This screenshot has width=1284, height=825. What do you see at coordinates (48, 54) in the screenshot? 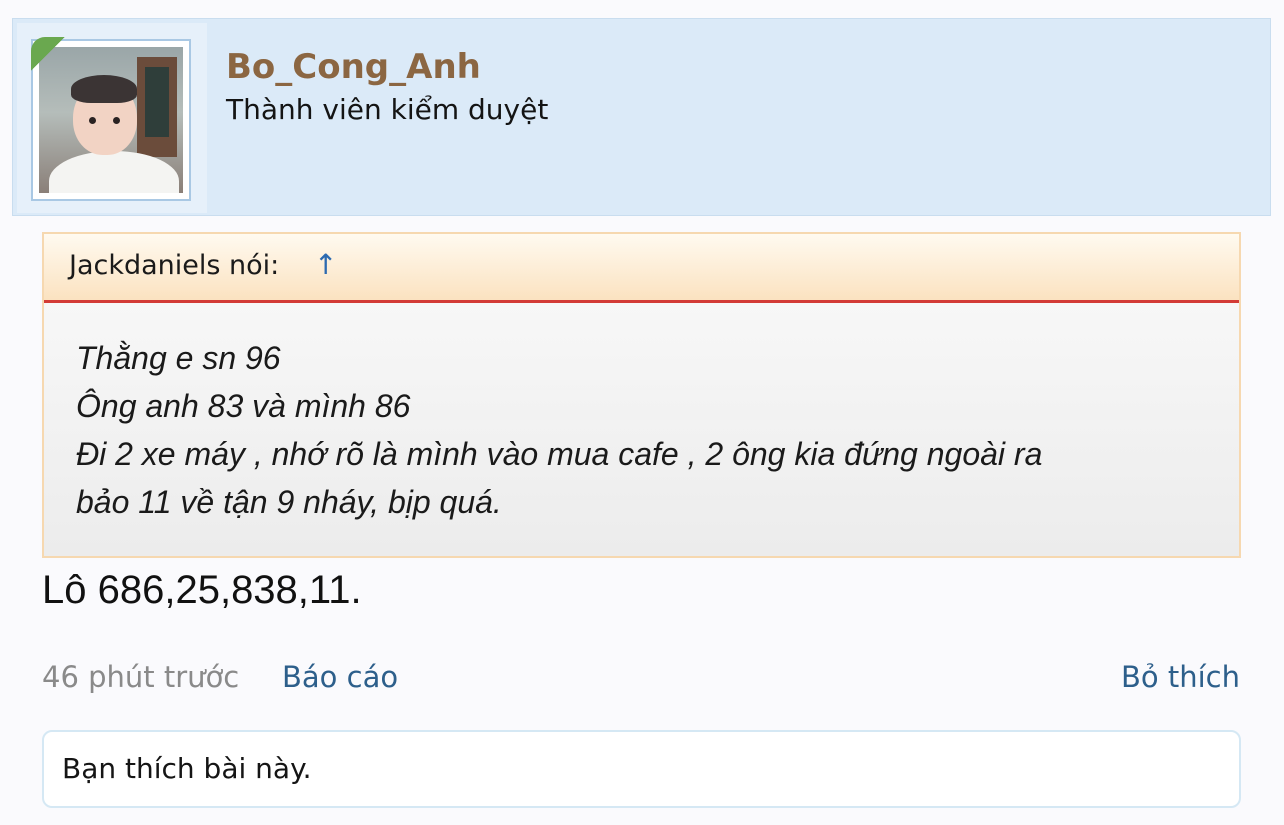
I see `leaf-icon` at bounding box center [48, 54].